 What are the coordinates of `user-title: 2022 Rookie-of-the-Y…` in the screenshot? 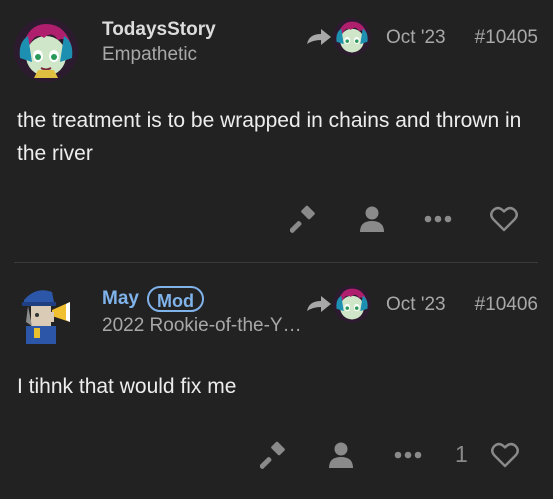 It's located at (202, 325).